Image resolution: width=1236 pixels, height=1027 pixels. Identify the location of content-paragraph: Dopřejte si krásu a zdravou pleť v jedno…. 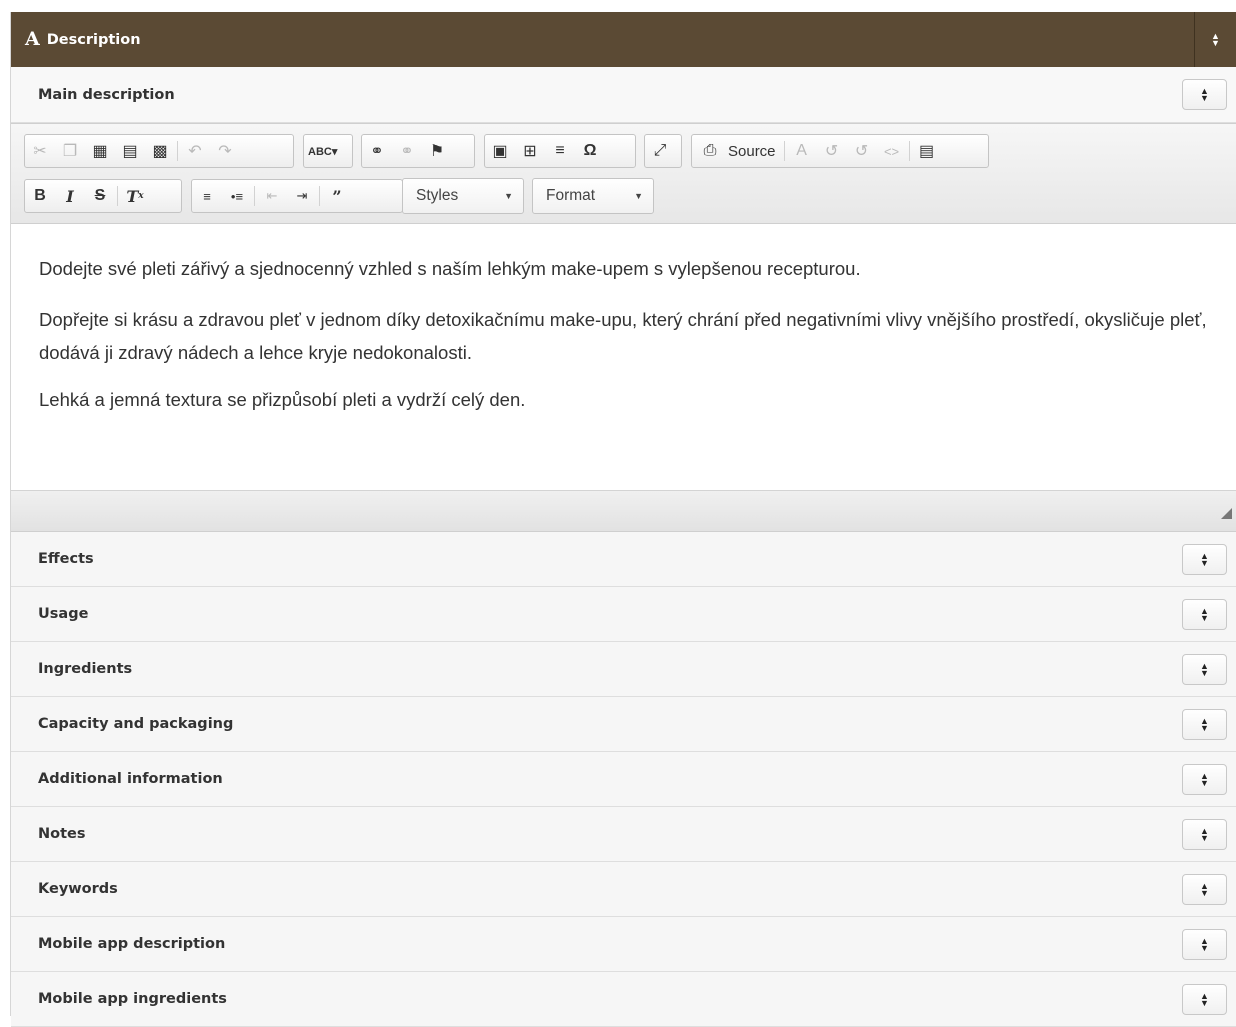
(623, 336).